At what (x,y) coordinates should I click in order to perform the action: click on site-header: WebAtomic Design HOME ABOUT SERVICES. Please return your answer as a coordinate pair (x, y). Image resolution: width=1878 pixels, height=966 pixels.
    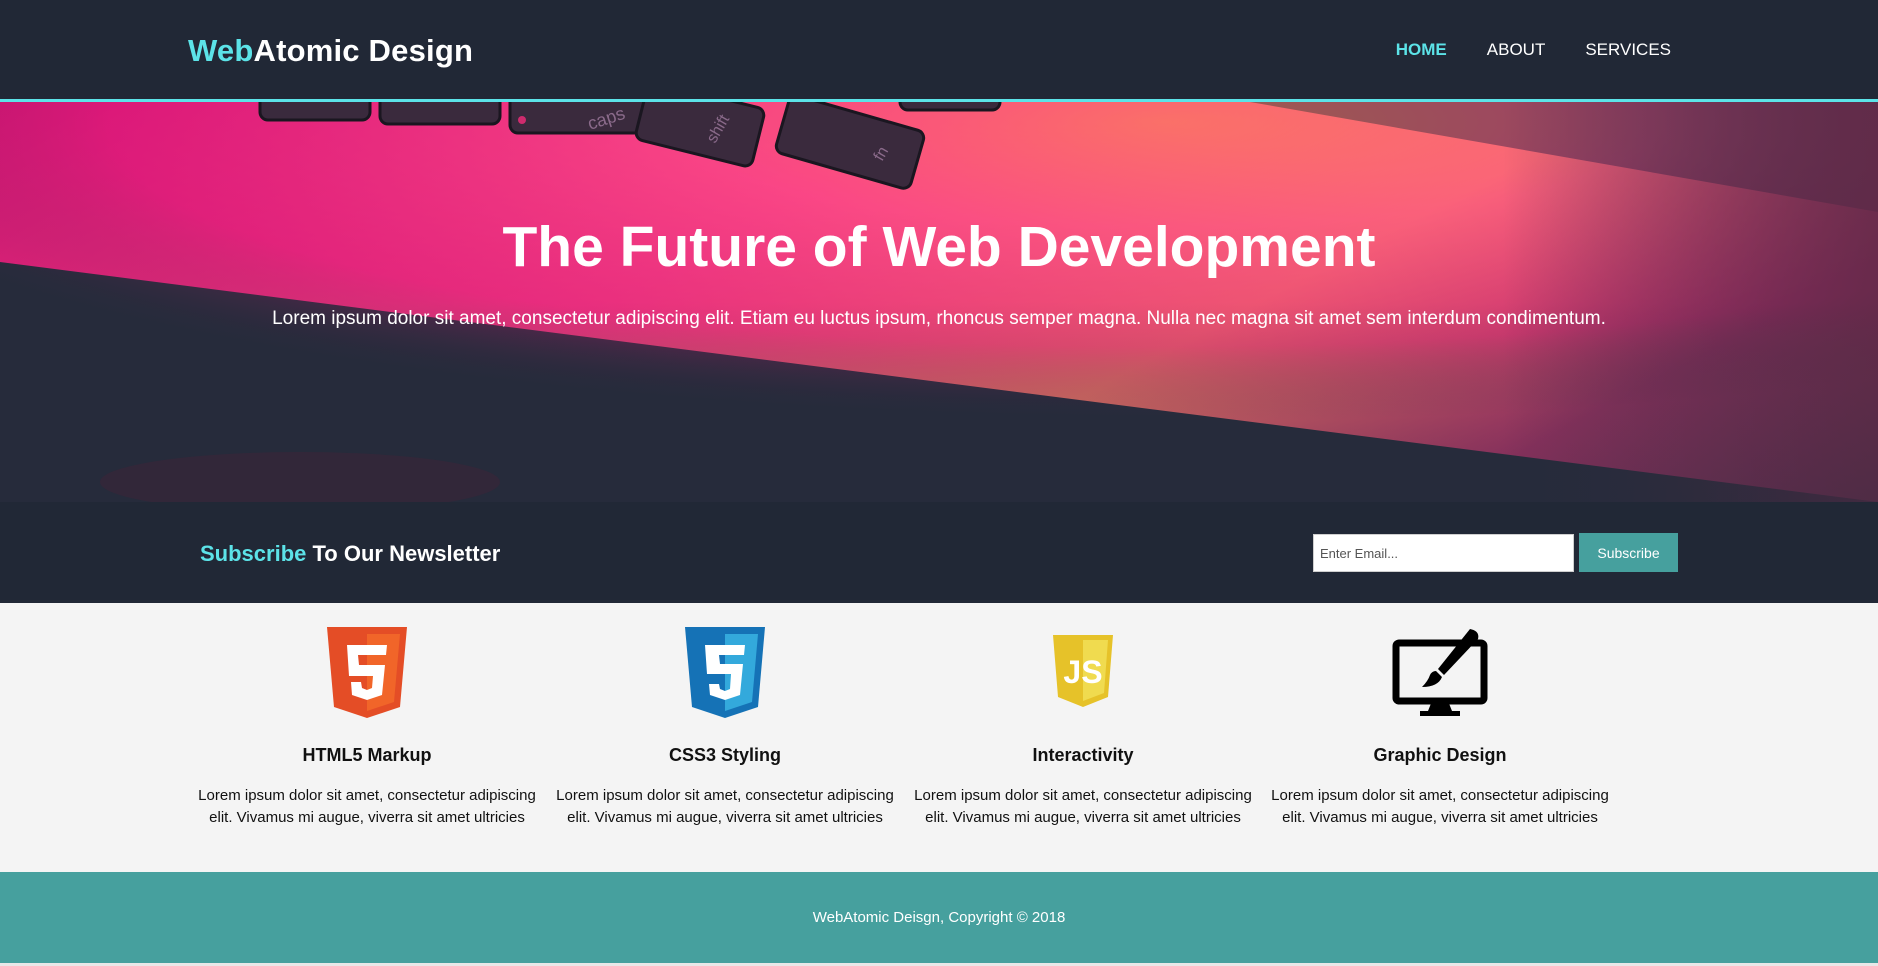
    Looking at the image, I should click on (939, 51).